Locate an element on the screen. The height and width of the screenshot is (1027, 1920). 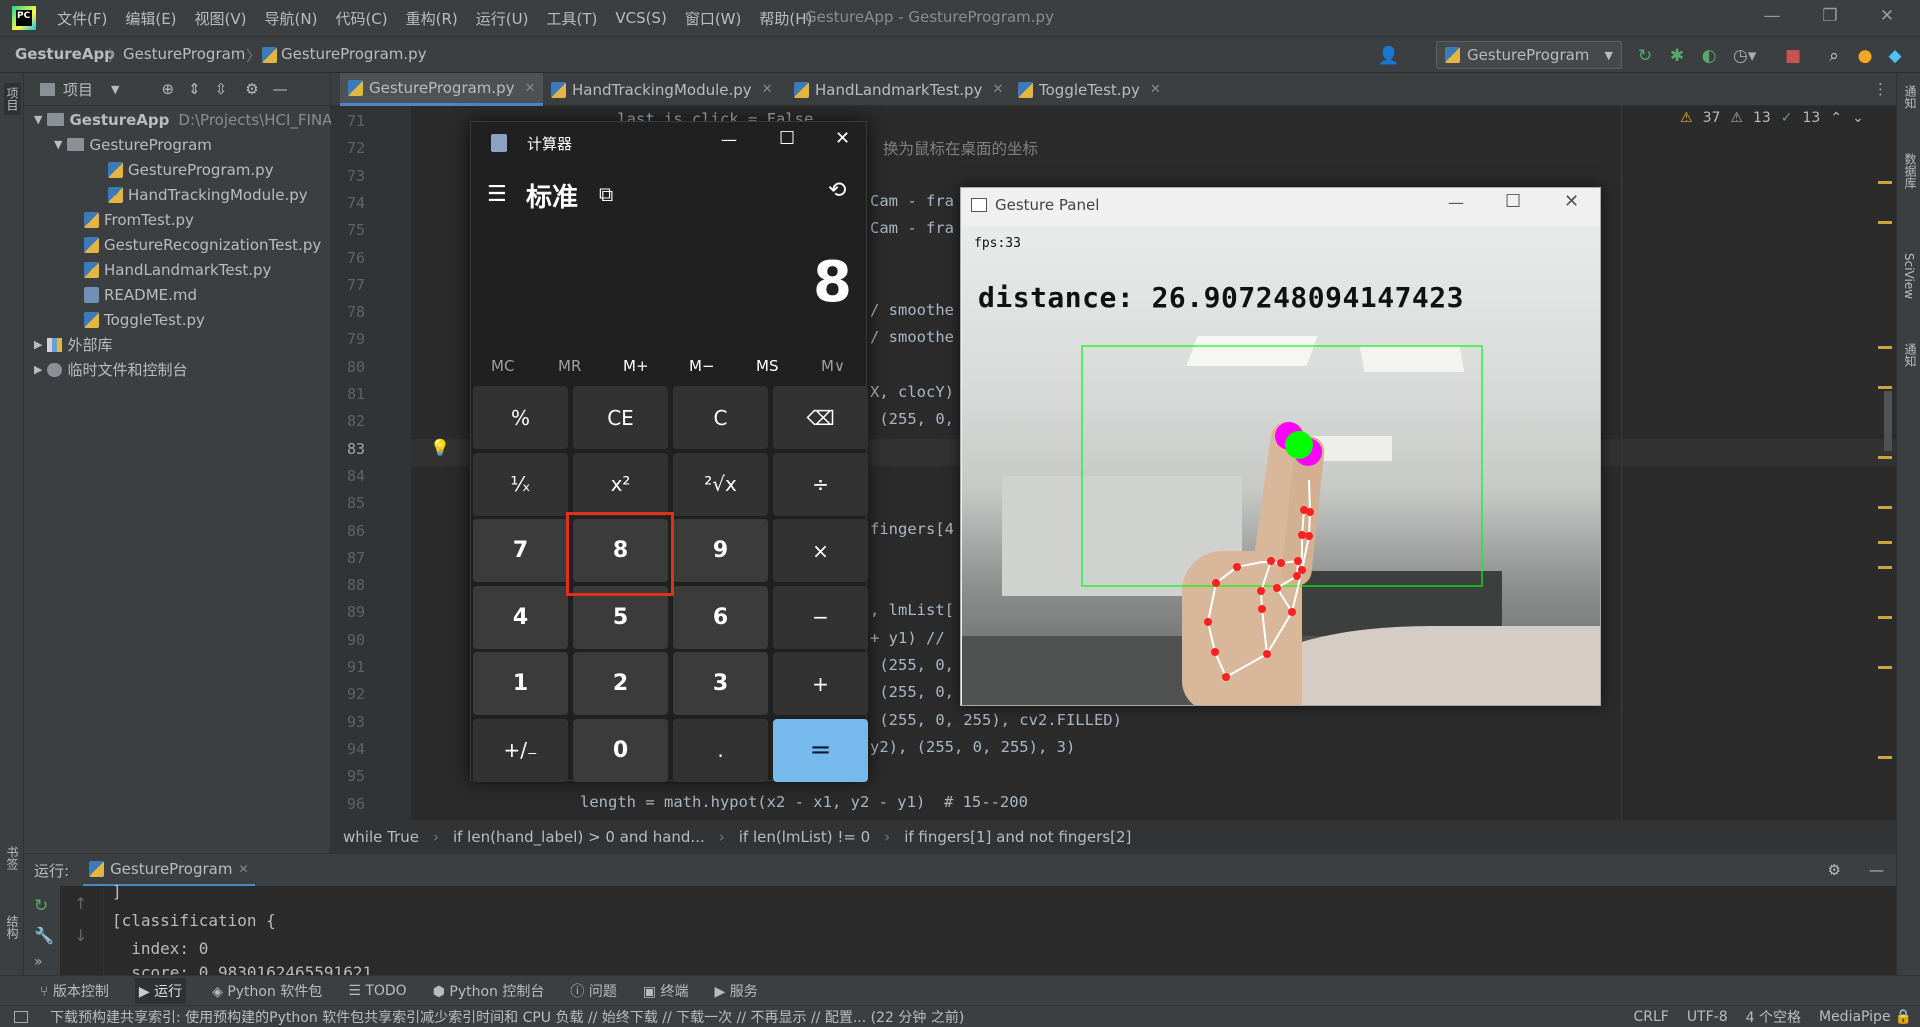
multiply-button: × is located at coordinates (820, 550).